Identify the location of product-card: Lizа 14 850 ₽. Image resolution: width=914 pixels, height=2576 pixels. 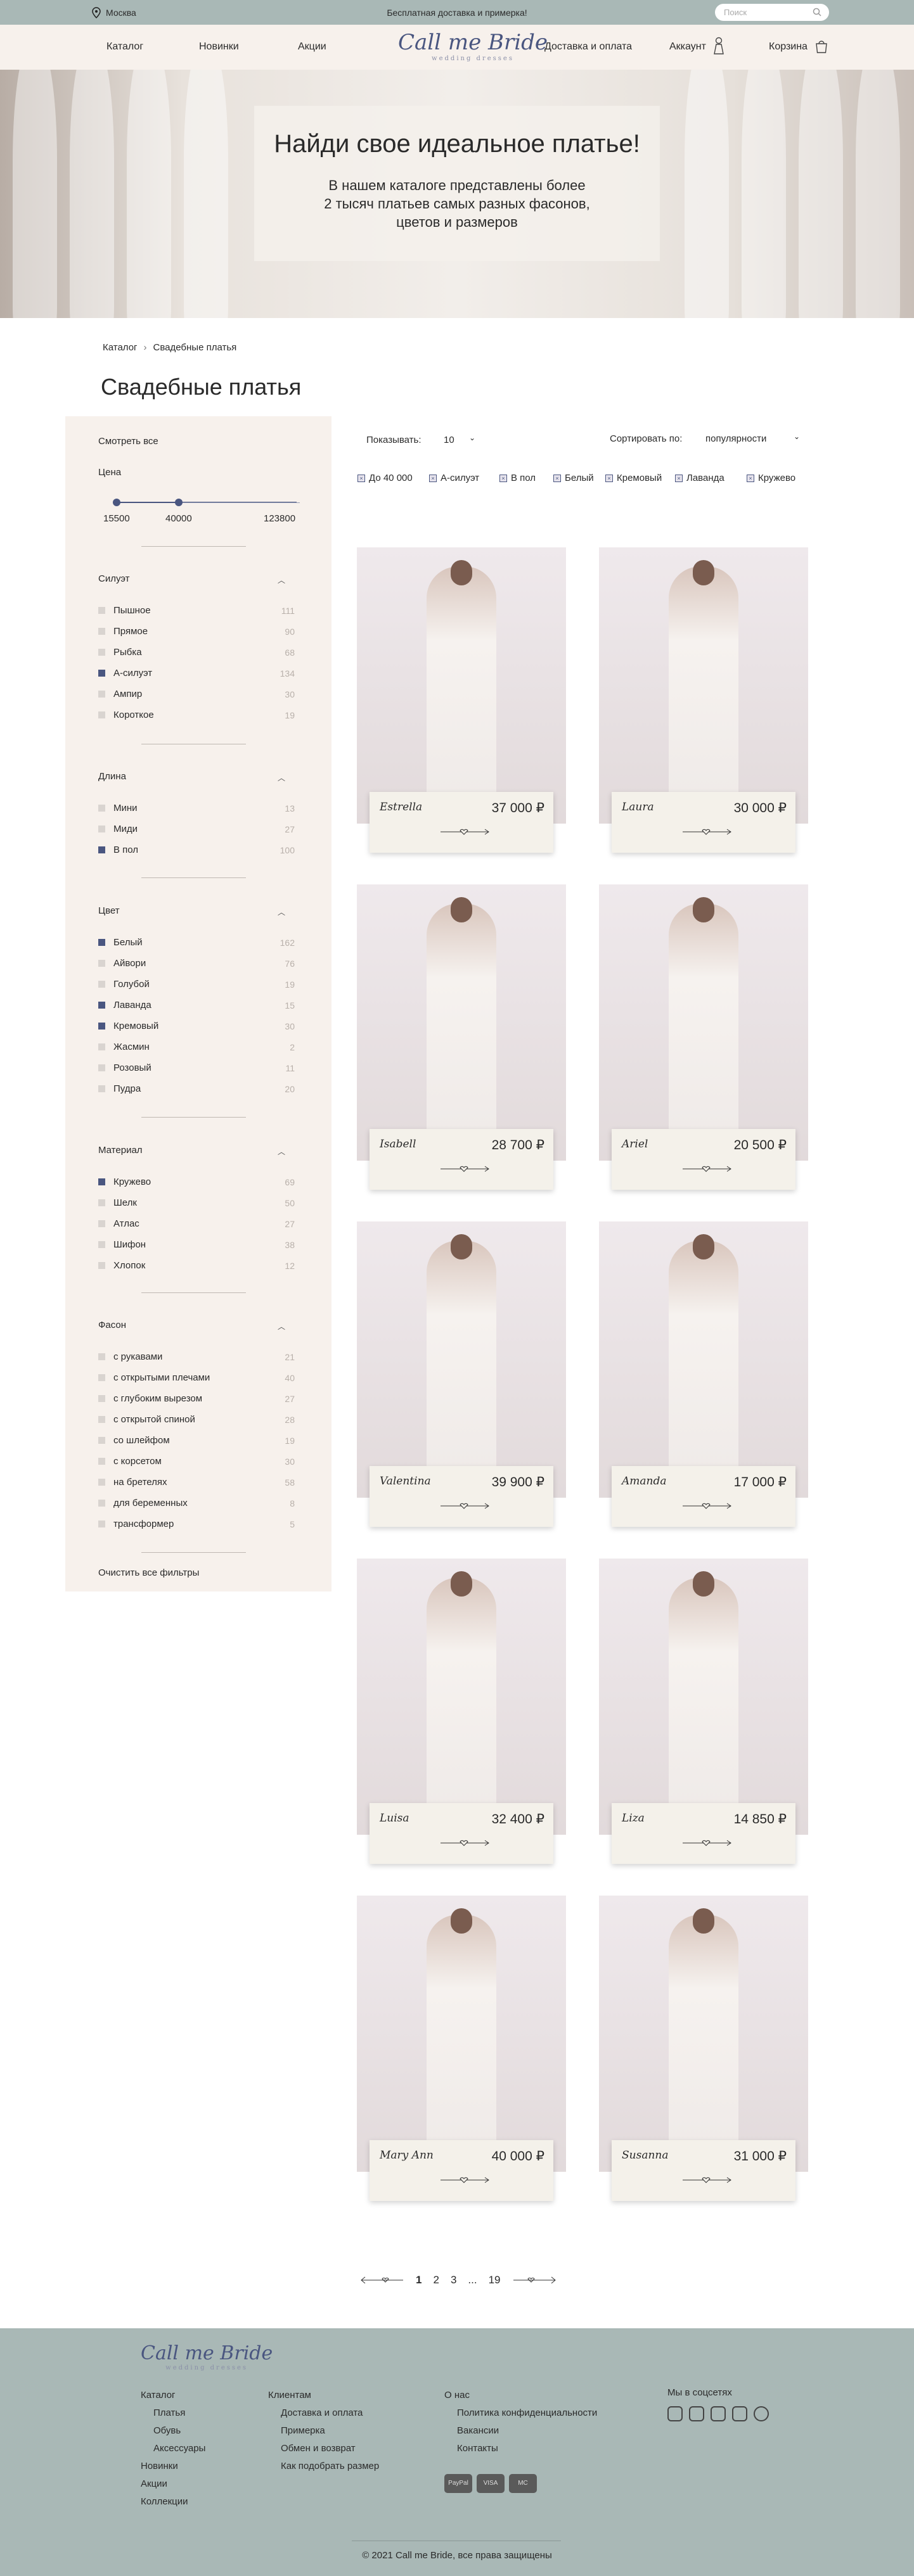
(703, 1712).